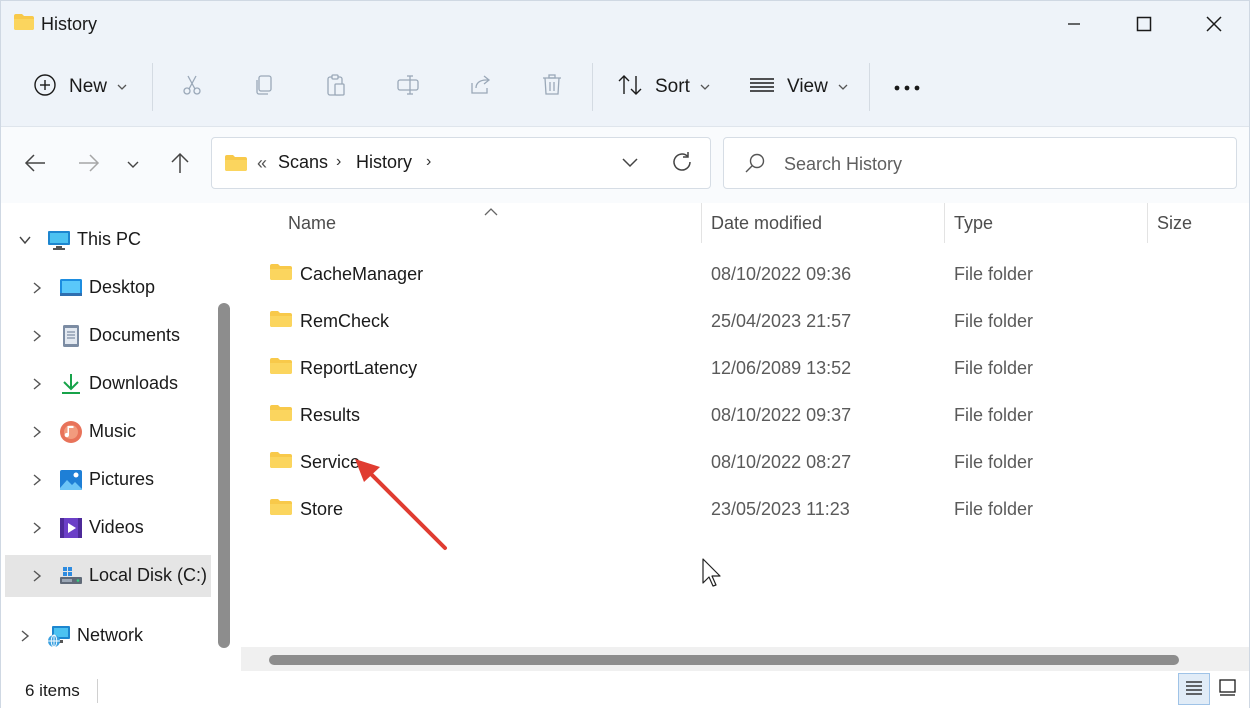  What do you see at coordinates (262, 163) in the screenshot?
I see `breadcrumb-overflow: «` at bounding box center [262, 163].